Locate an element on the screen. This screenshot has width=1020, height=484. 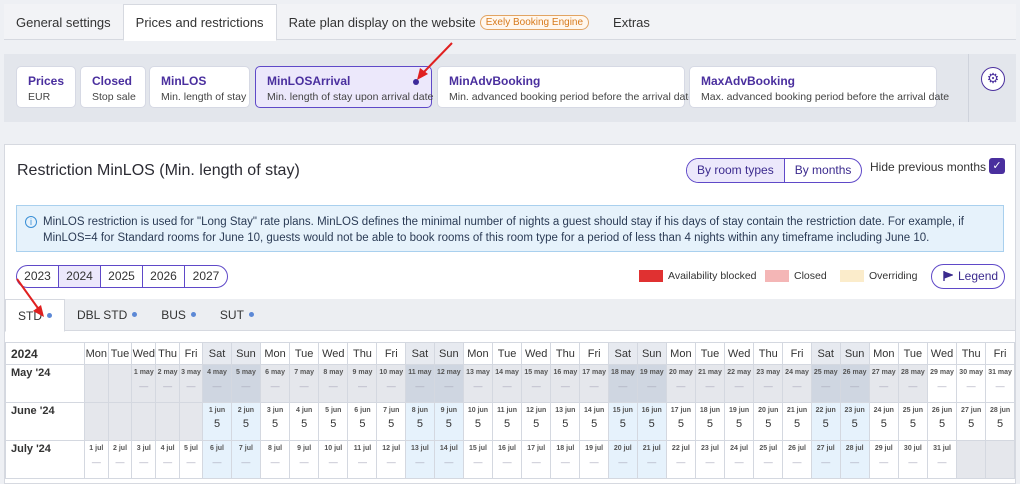
day-cell: 28 jun 5 is located at coordinates (1000, 421).